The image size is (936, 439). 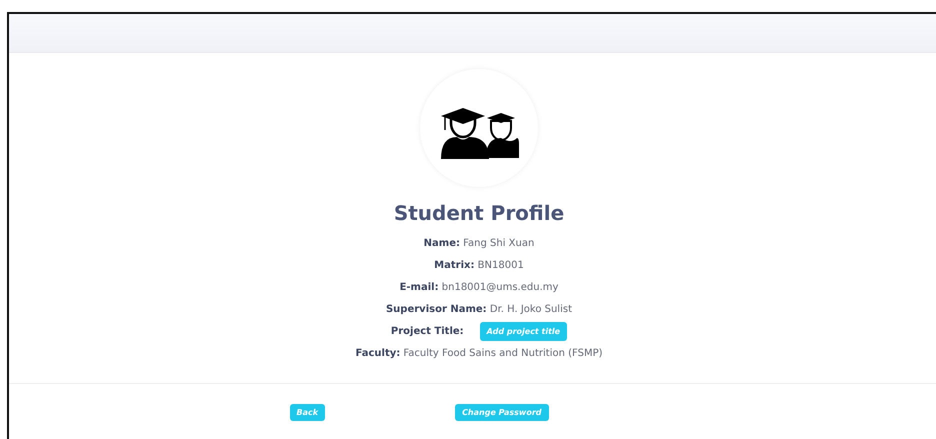 What do you see at coordinates (501, 412) in the screenshot?
I see `action-button: Change Password` at bounding box center [501, 412].